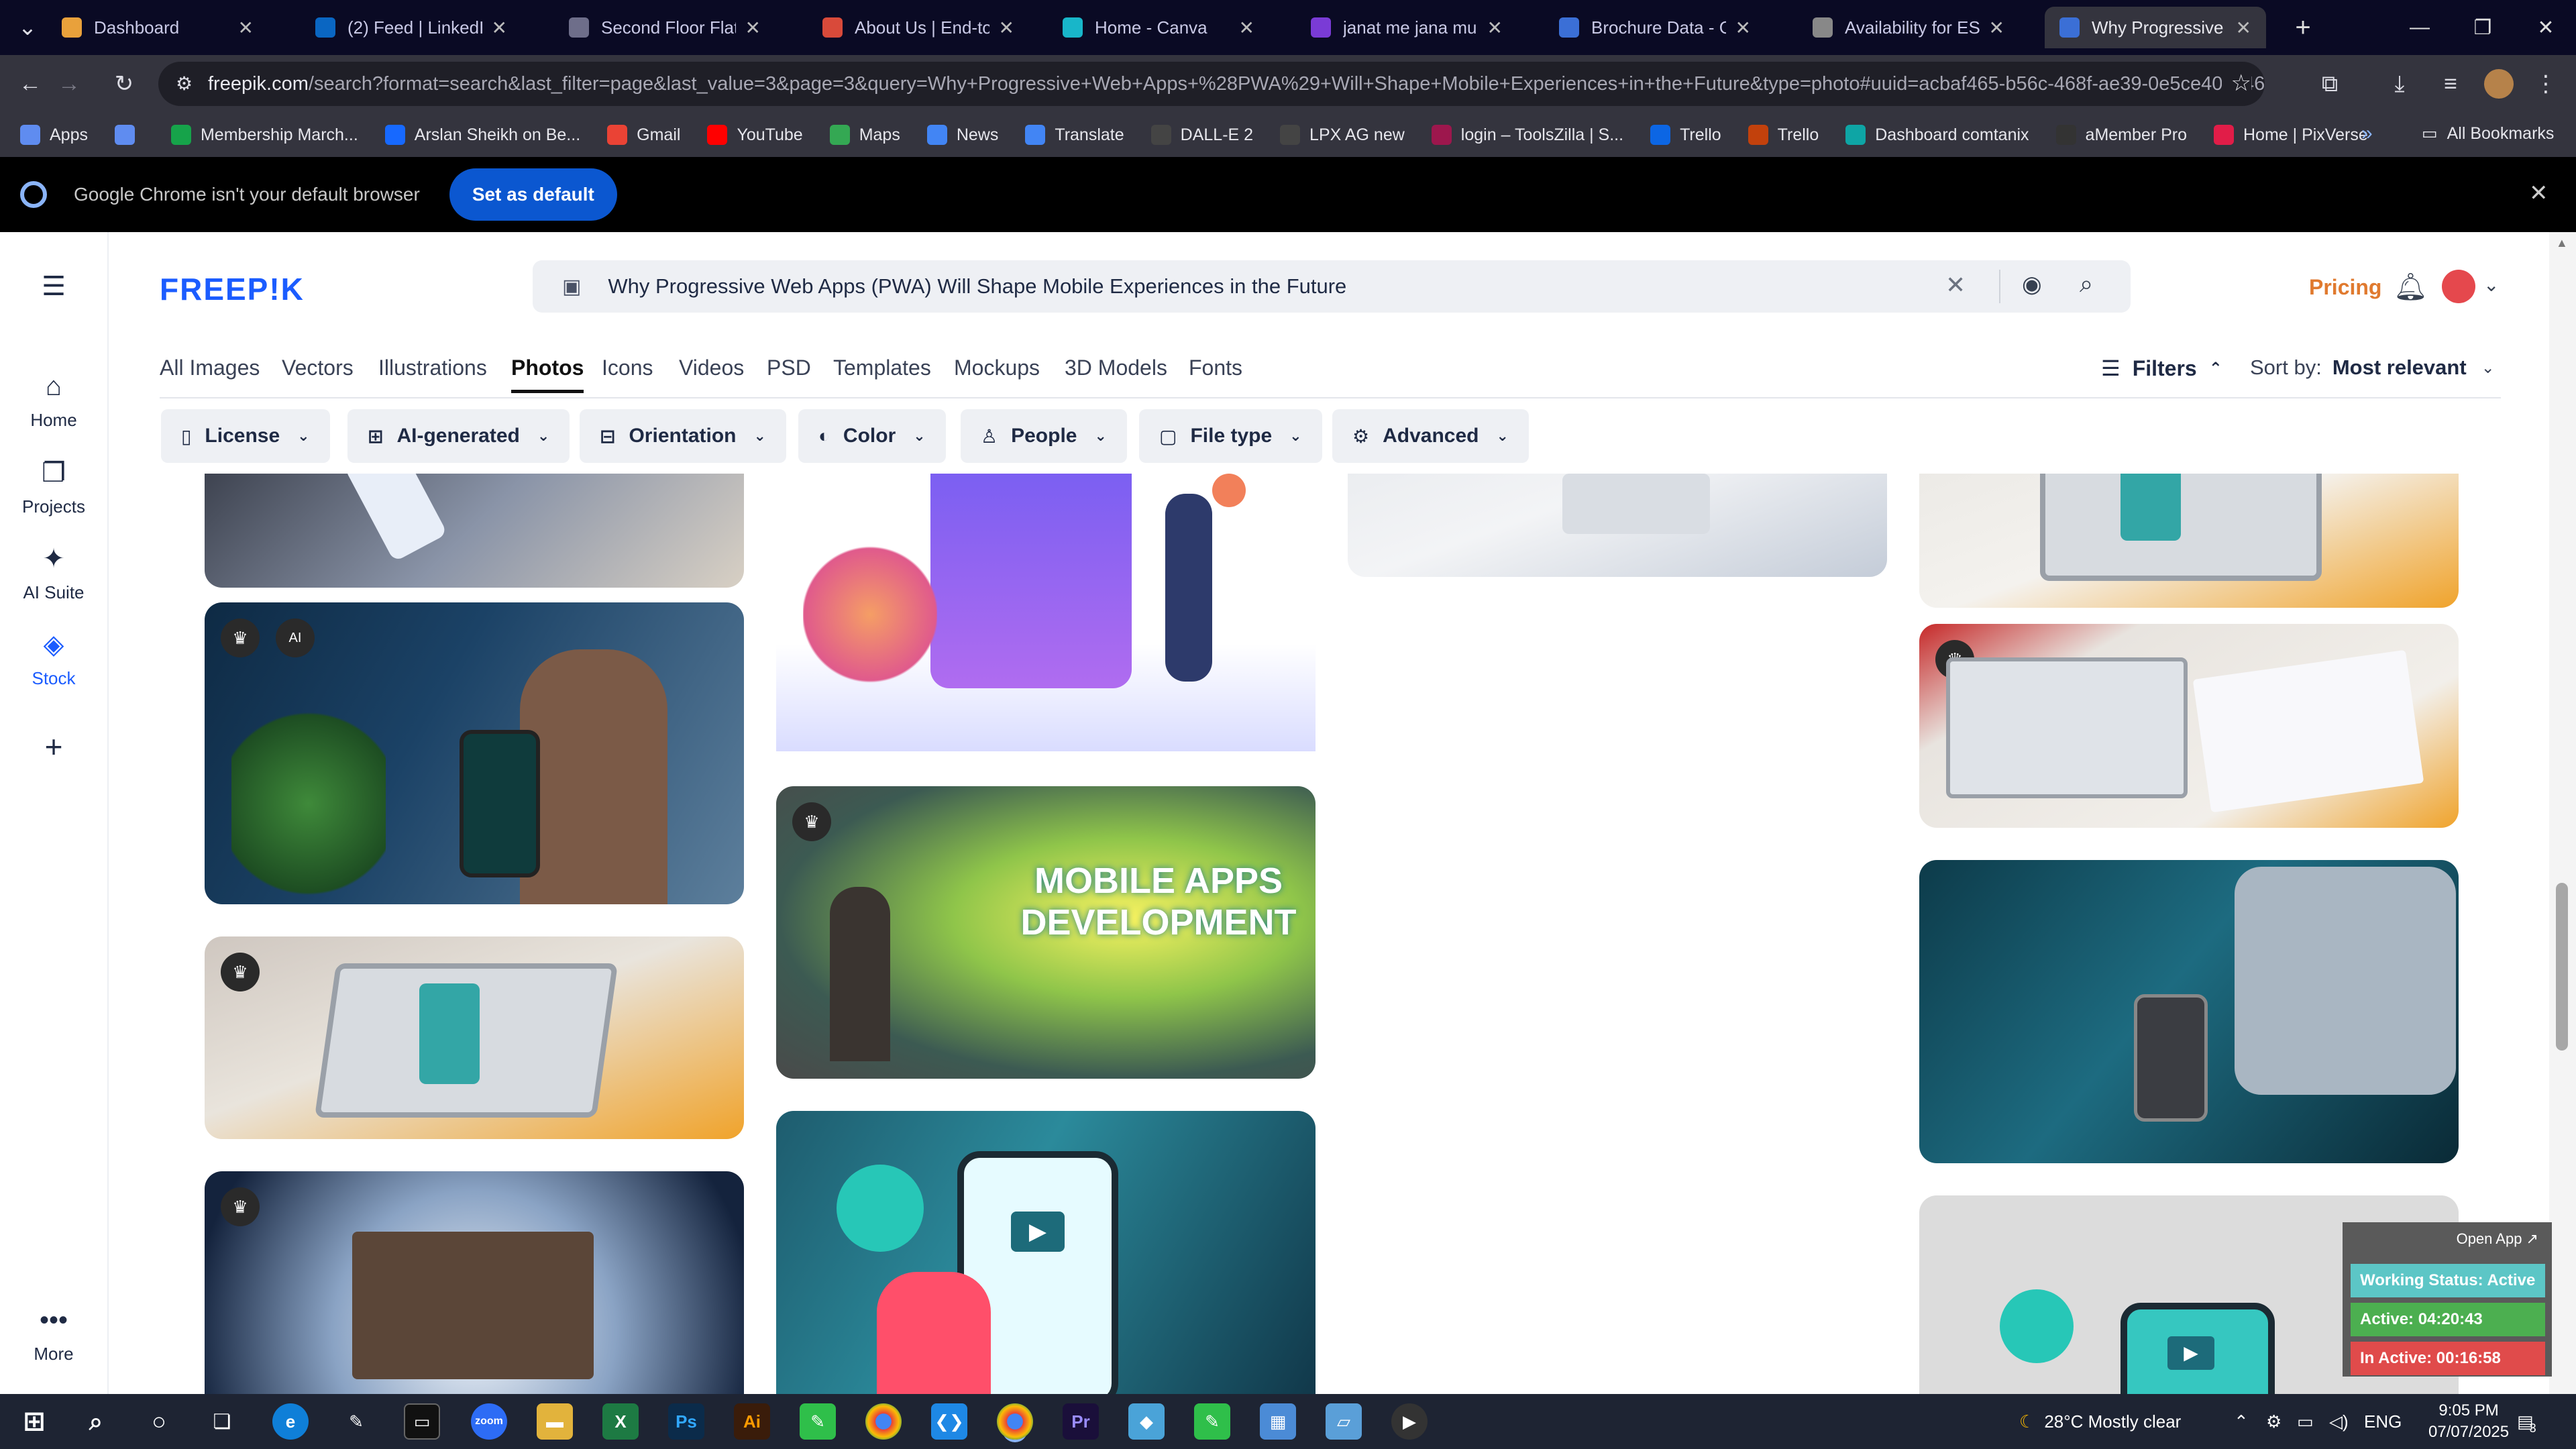 This screenshot has height=1449, width=2576. Describe the element at coordinates (290, 1421) in the screenshot. I see `edge-icon: e` at that location.